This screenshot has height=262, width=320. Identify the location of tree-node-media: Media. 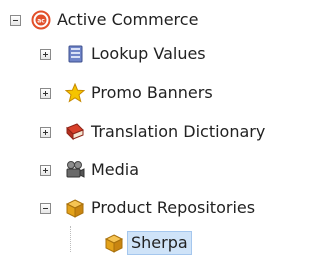
(90, 170).